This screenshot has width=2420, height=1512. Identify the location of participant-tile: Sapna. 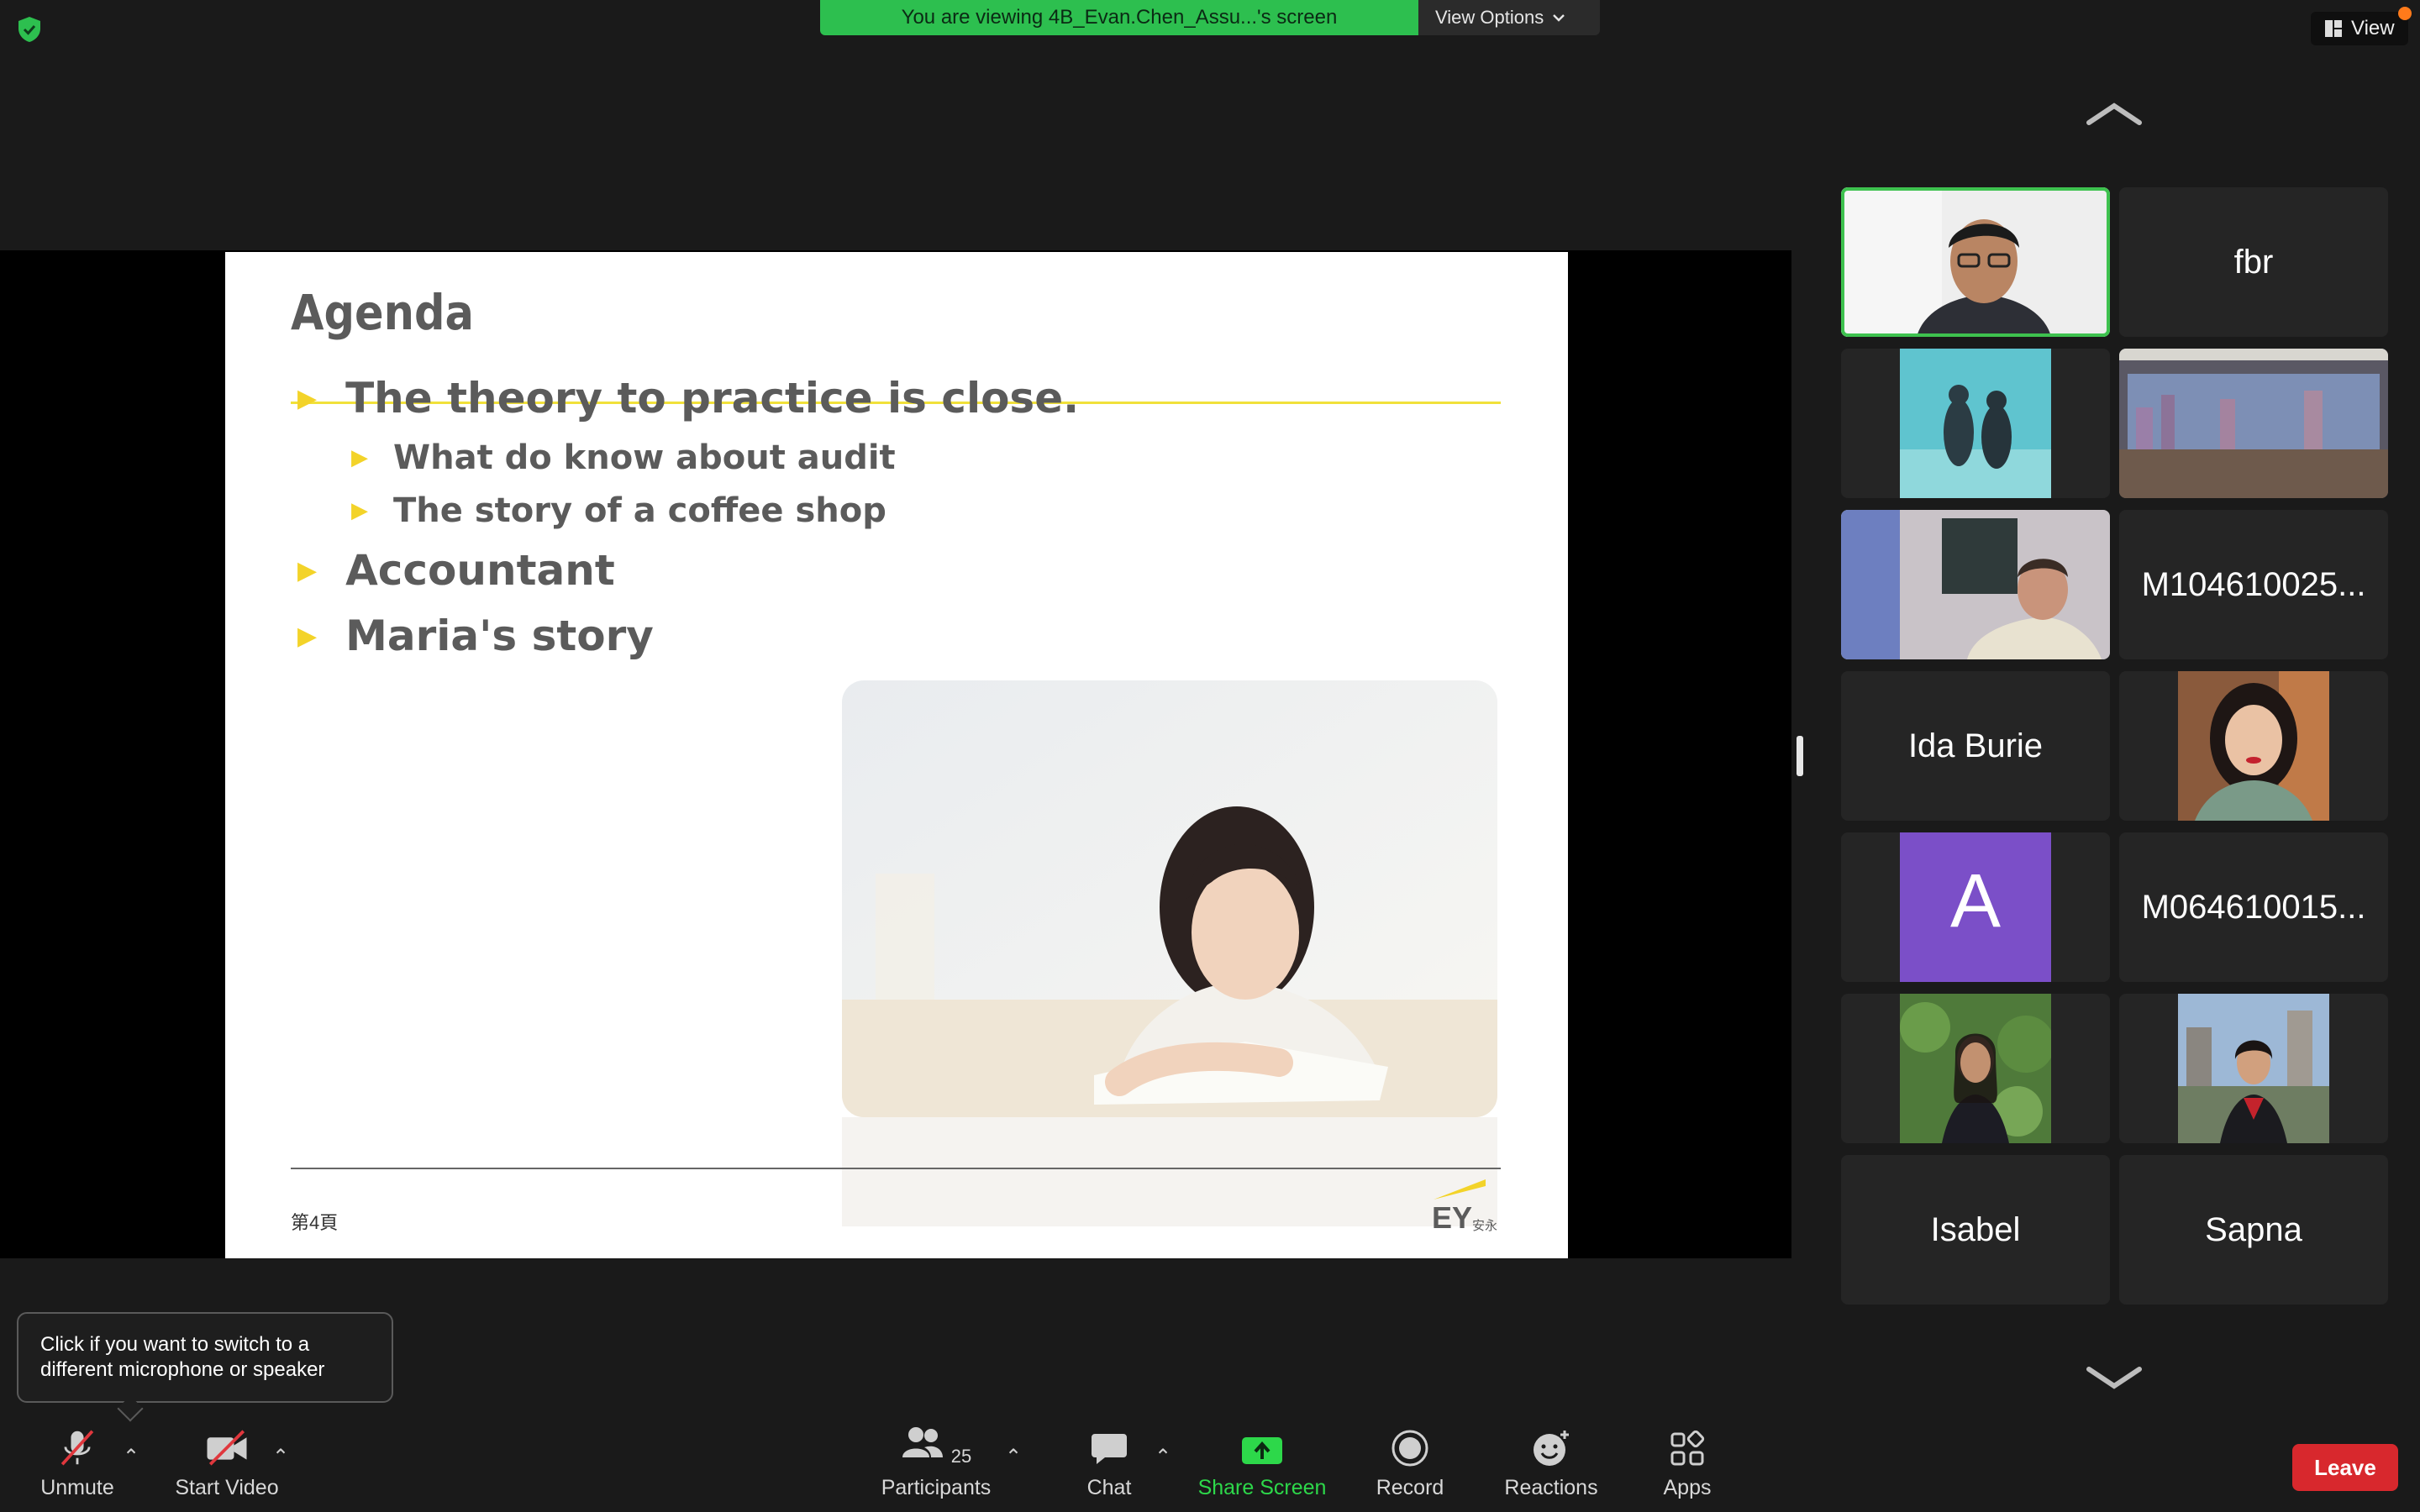
(2253, 1230).